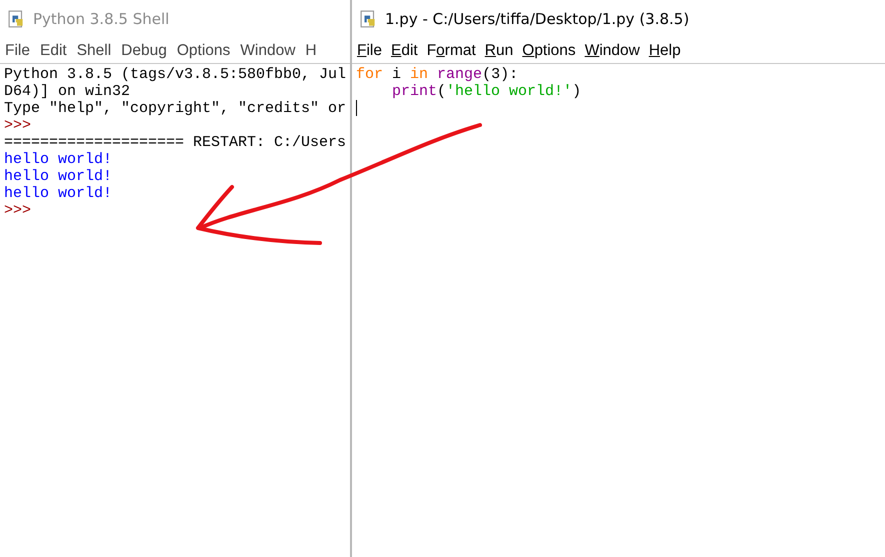  What do you see at coordinates (404, 51) in the screenshot?
I see `menu-item: Edit` at bounding box center [404, 51].